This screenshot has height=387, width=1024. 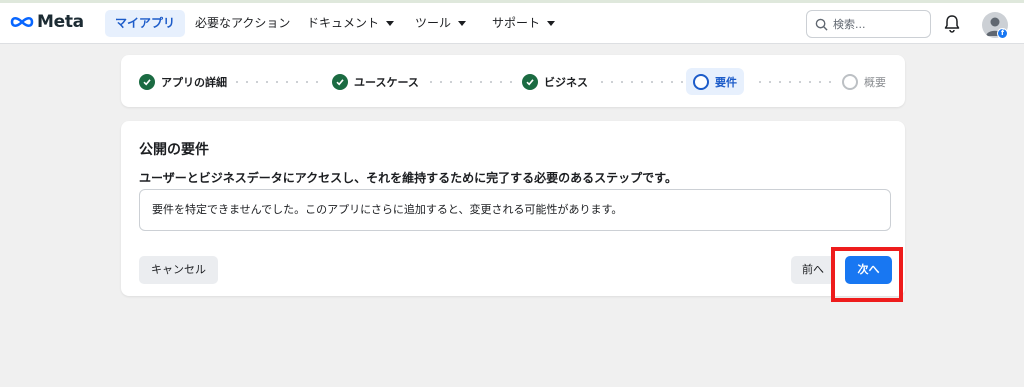 I want to click on search-icon, so click(x=821, y=24).